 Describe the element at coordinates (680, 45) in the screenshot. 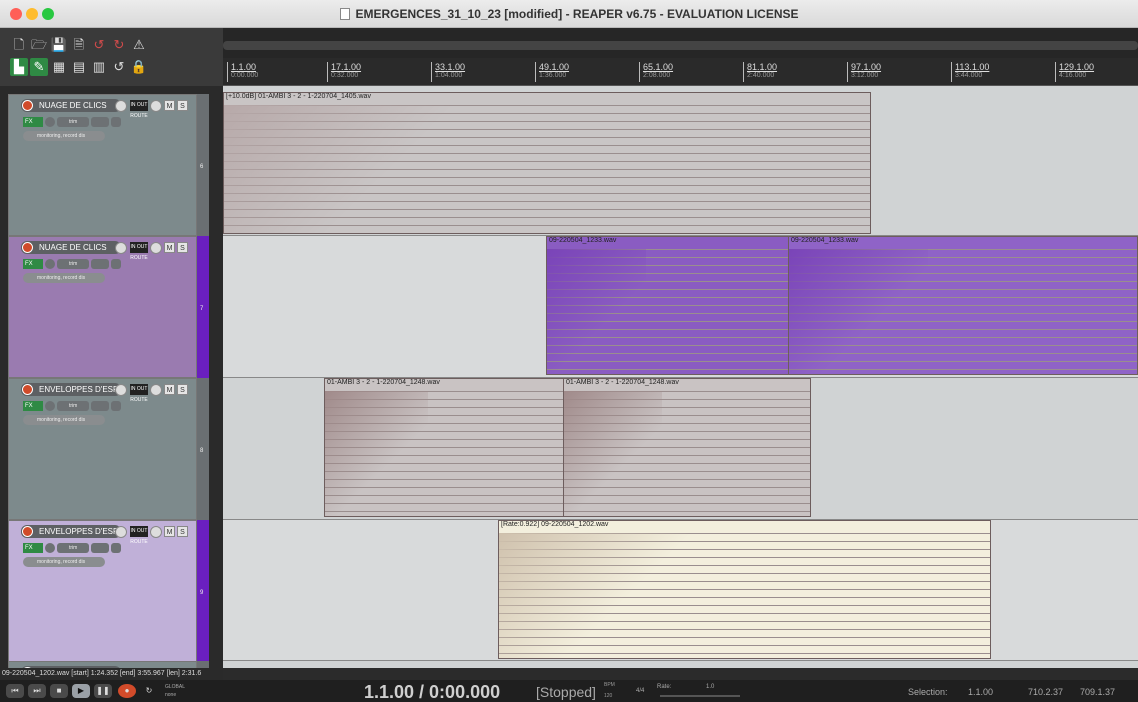

I see `top-horizontal-scrollbar` at that location.